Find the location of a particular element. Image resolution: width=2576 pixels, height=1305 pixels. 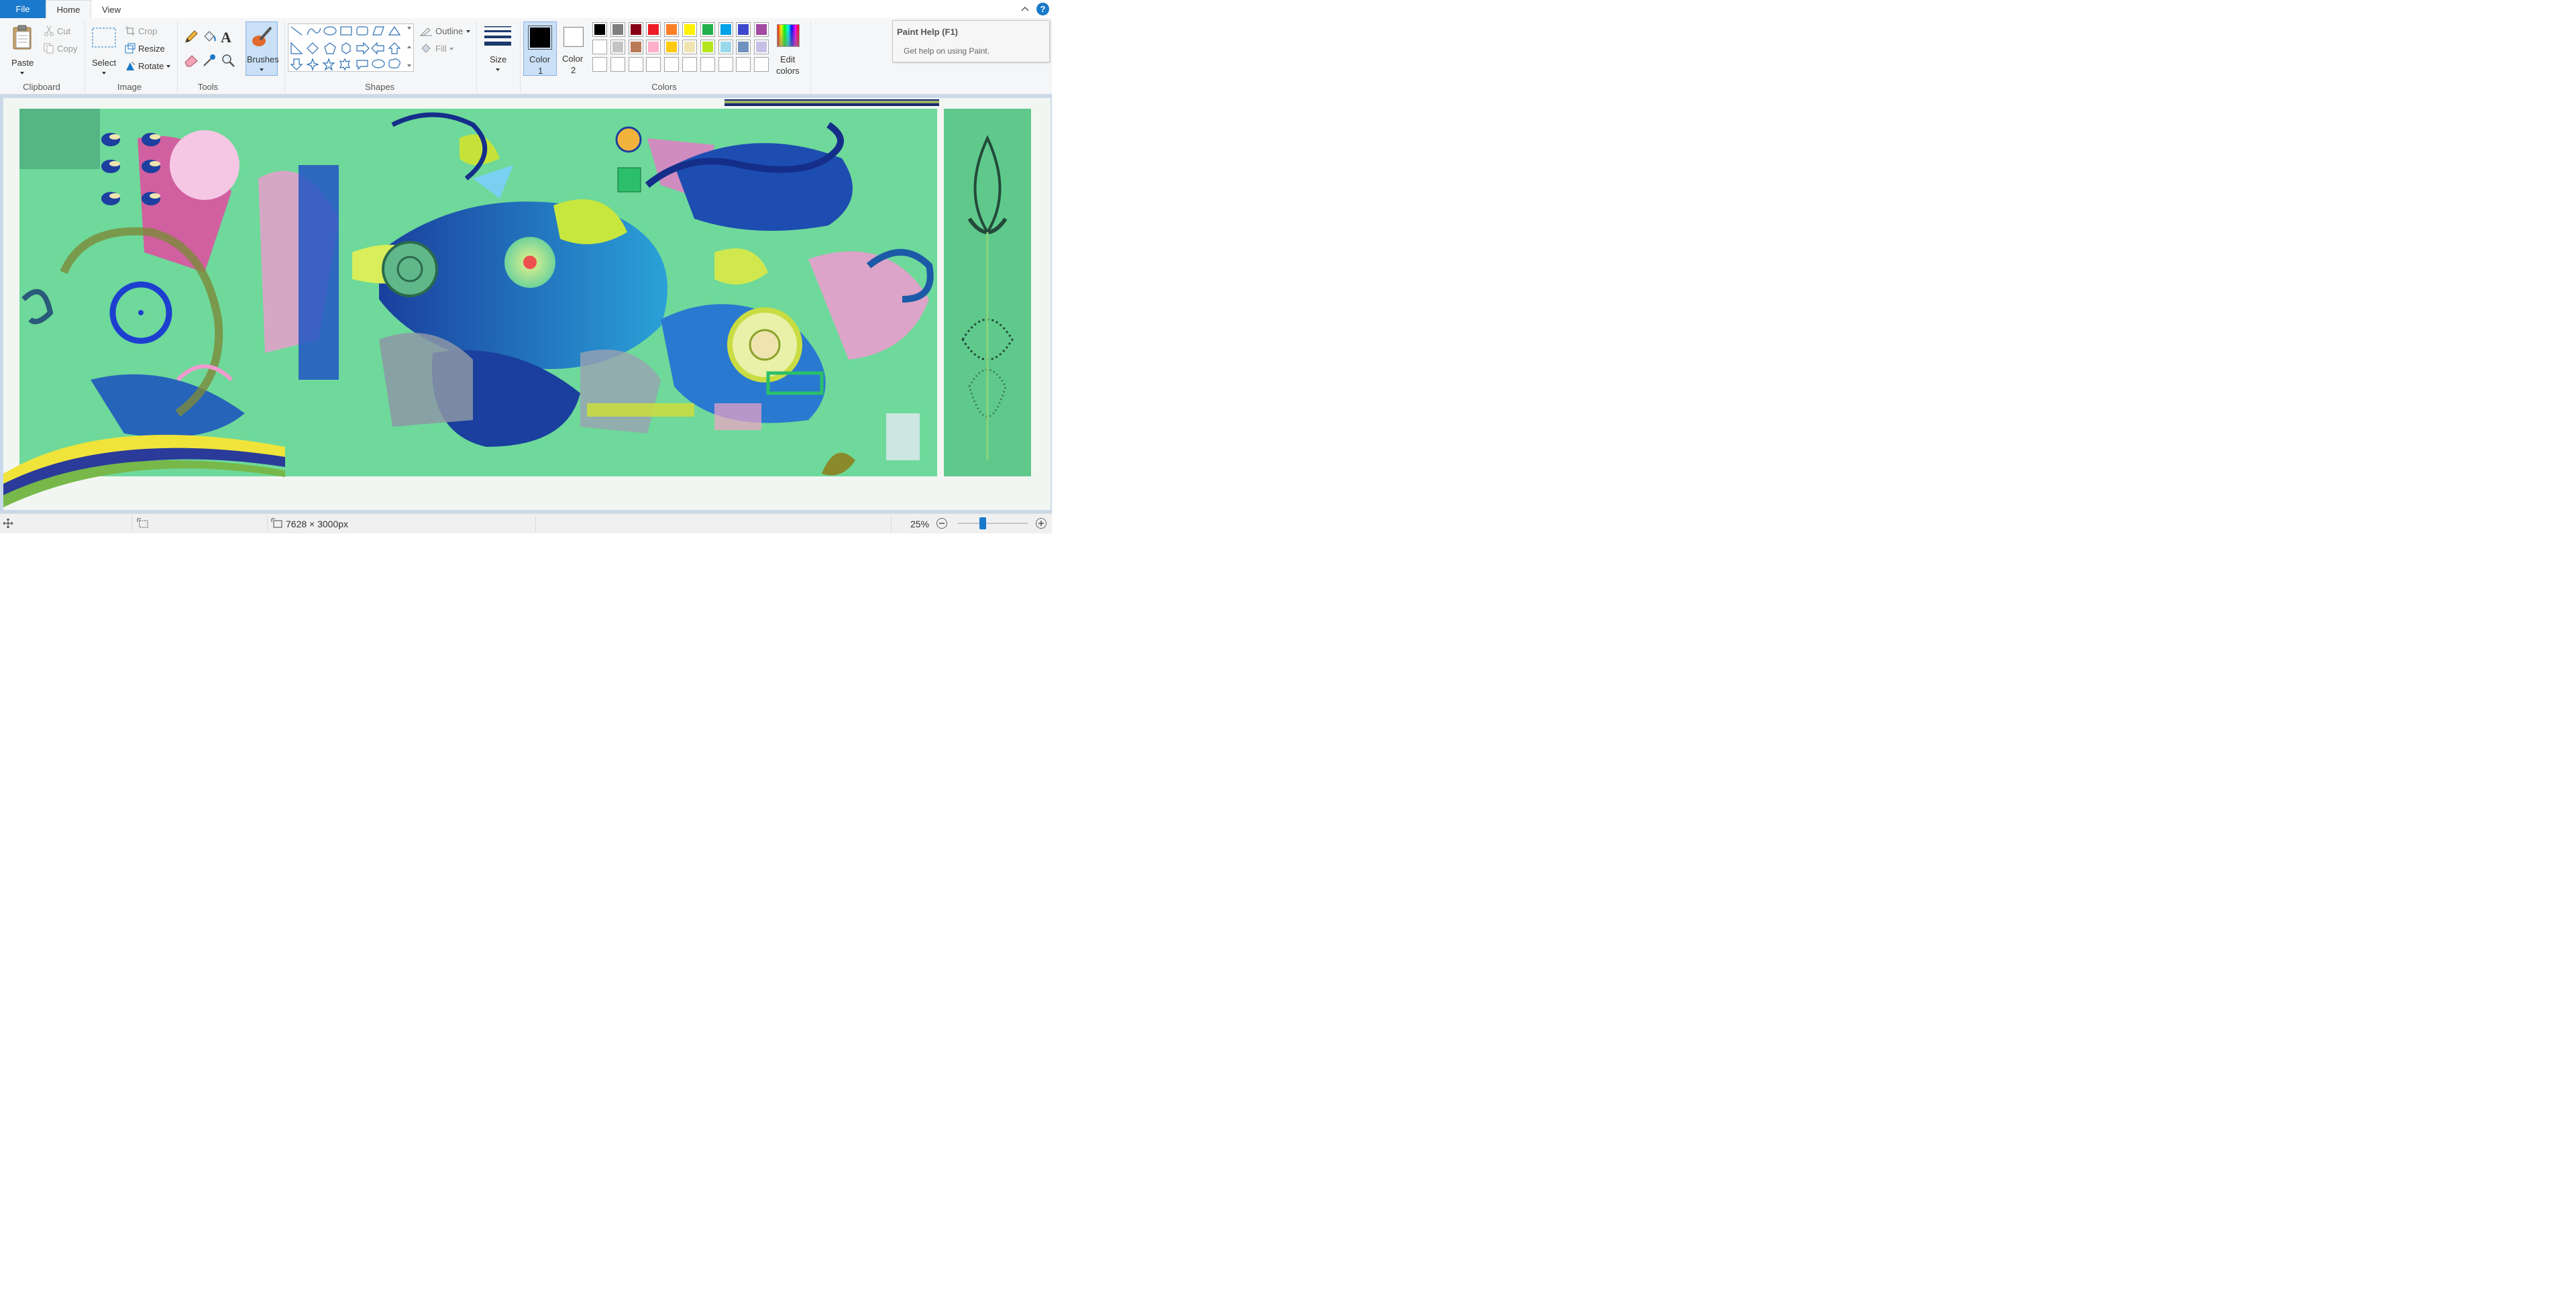

resize-button: Resize is located at coordinates (146, 49).